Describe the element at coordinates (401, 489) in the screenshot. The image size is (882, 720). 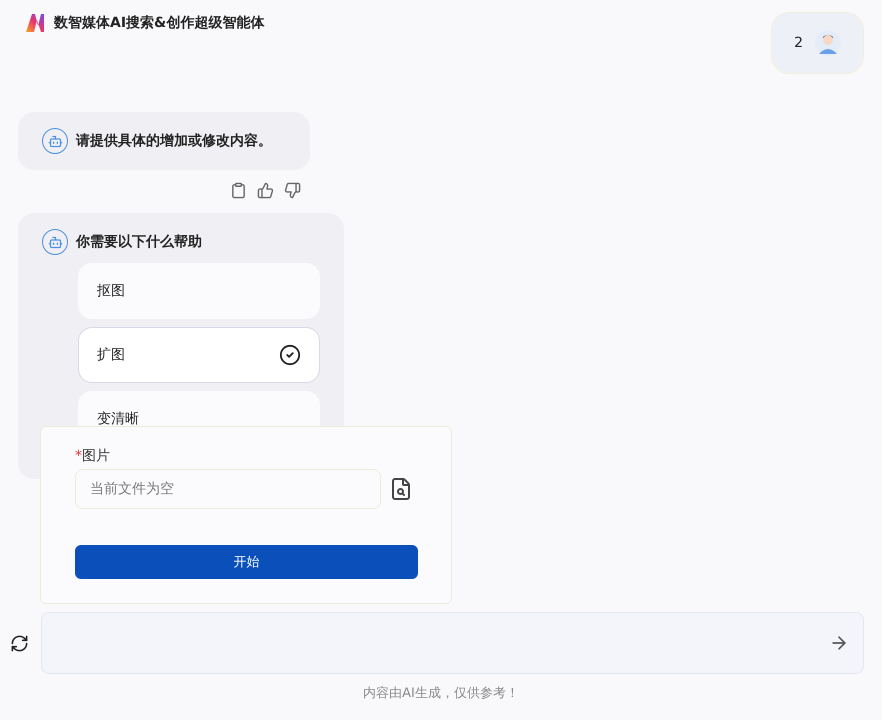
I see `file-search-icon` at that location.